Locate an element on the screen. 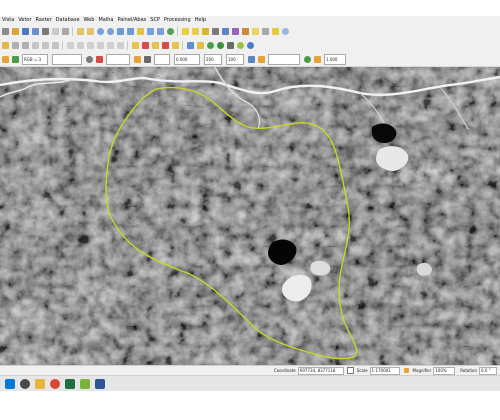  paste-icon is located at coordinates (100, 45).